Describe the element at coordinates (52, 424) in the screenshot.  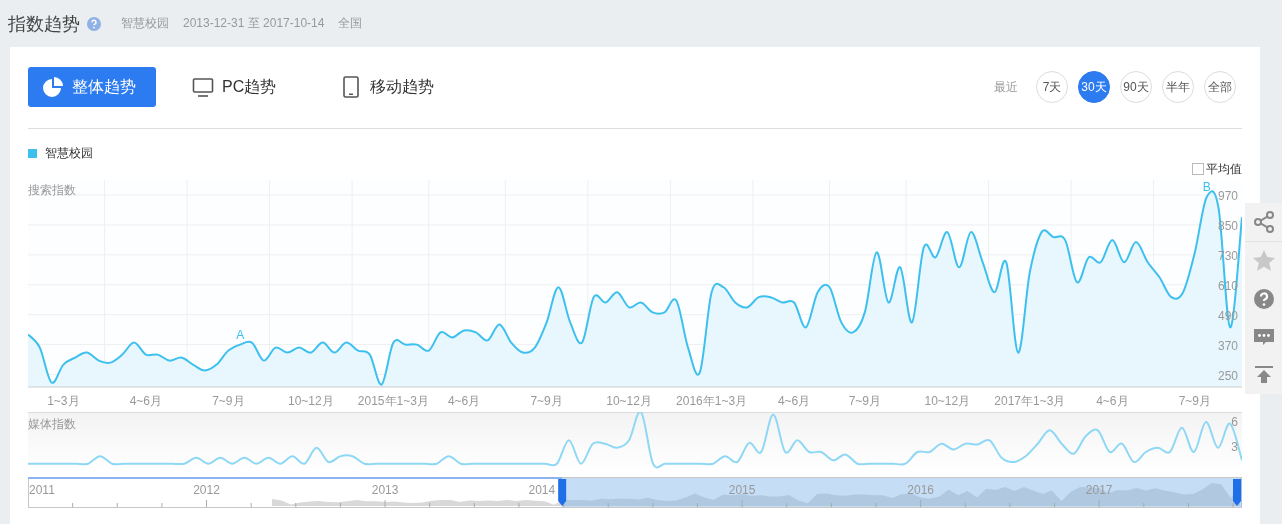
I see `axis-title: 媒体指数` at that location.